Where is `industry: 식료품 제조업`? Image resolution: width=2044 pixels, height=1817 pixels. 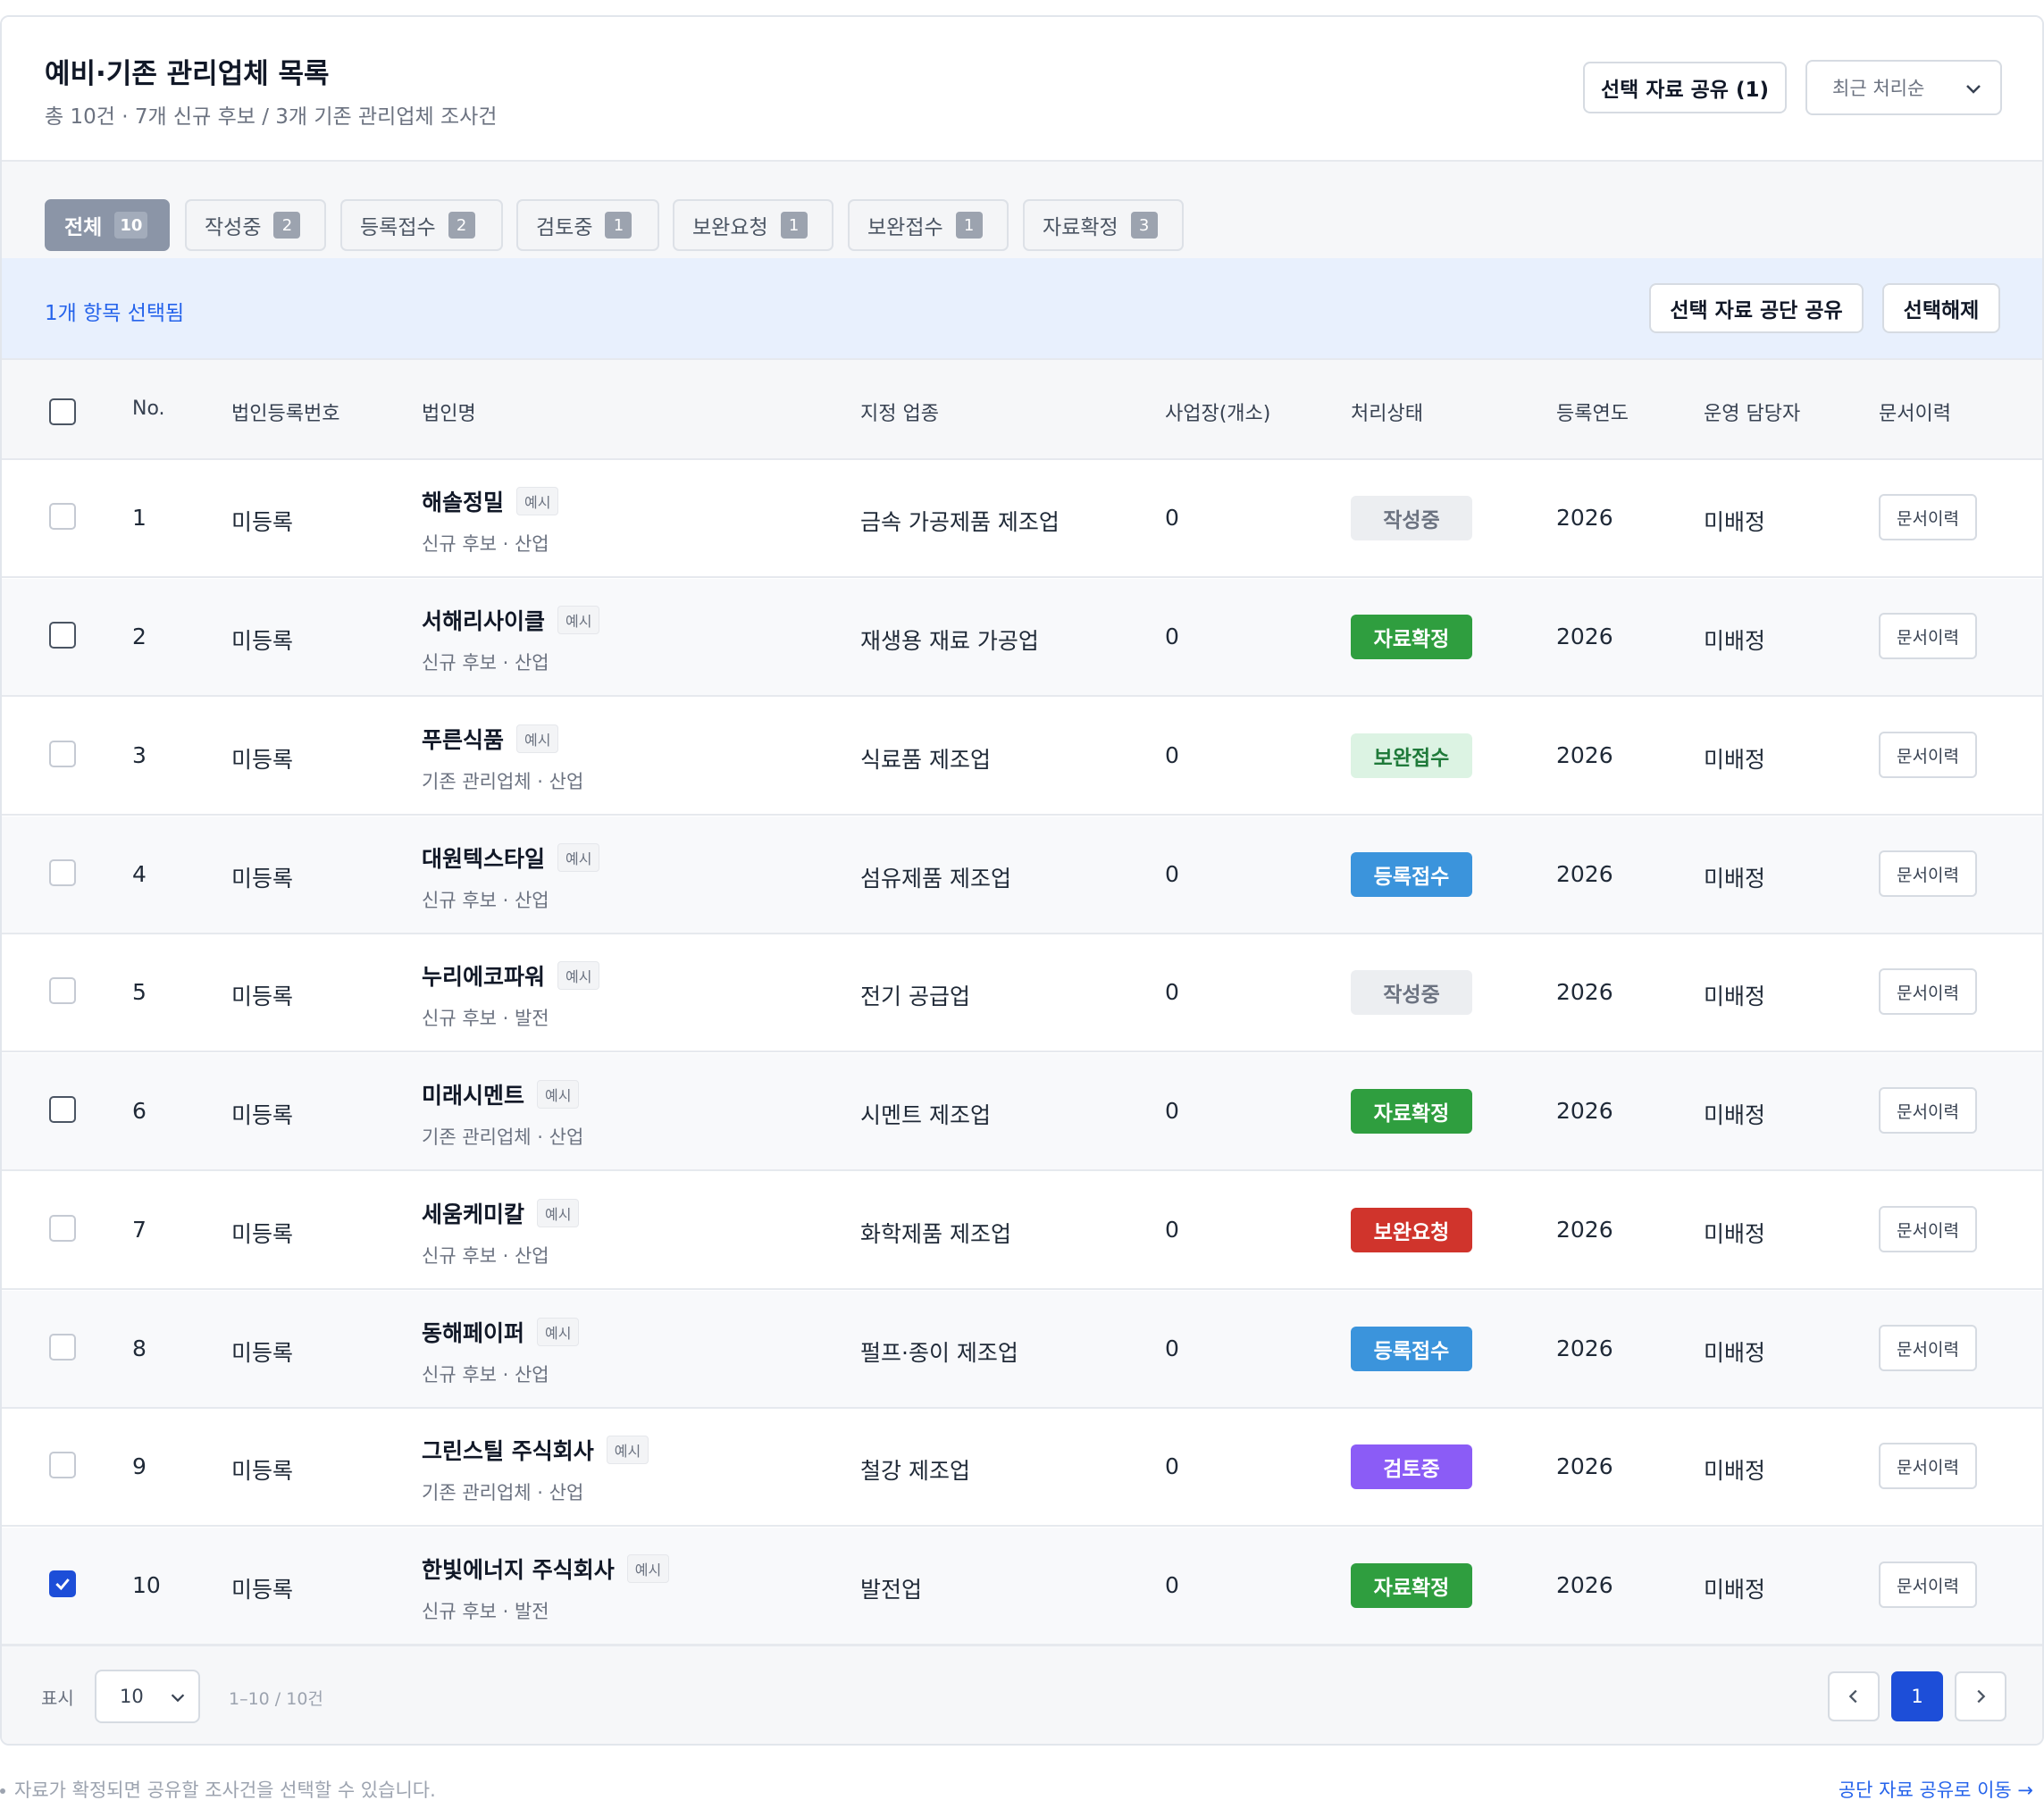 industry: 식료품 제조업 is located at coordinates (925, 760).